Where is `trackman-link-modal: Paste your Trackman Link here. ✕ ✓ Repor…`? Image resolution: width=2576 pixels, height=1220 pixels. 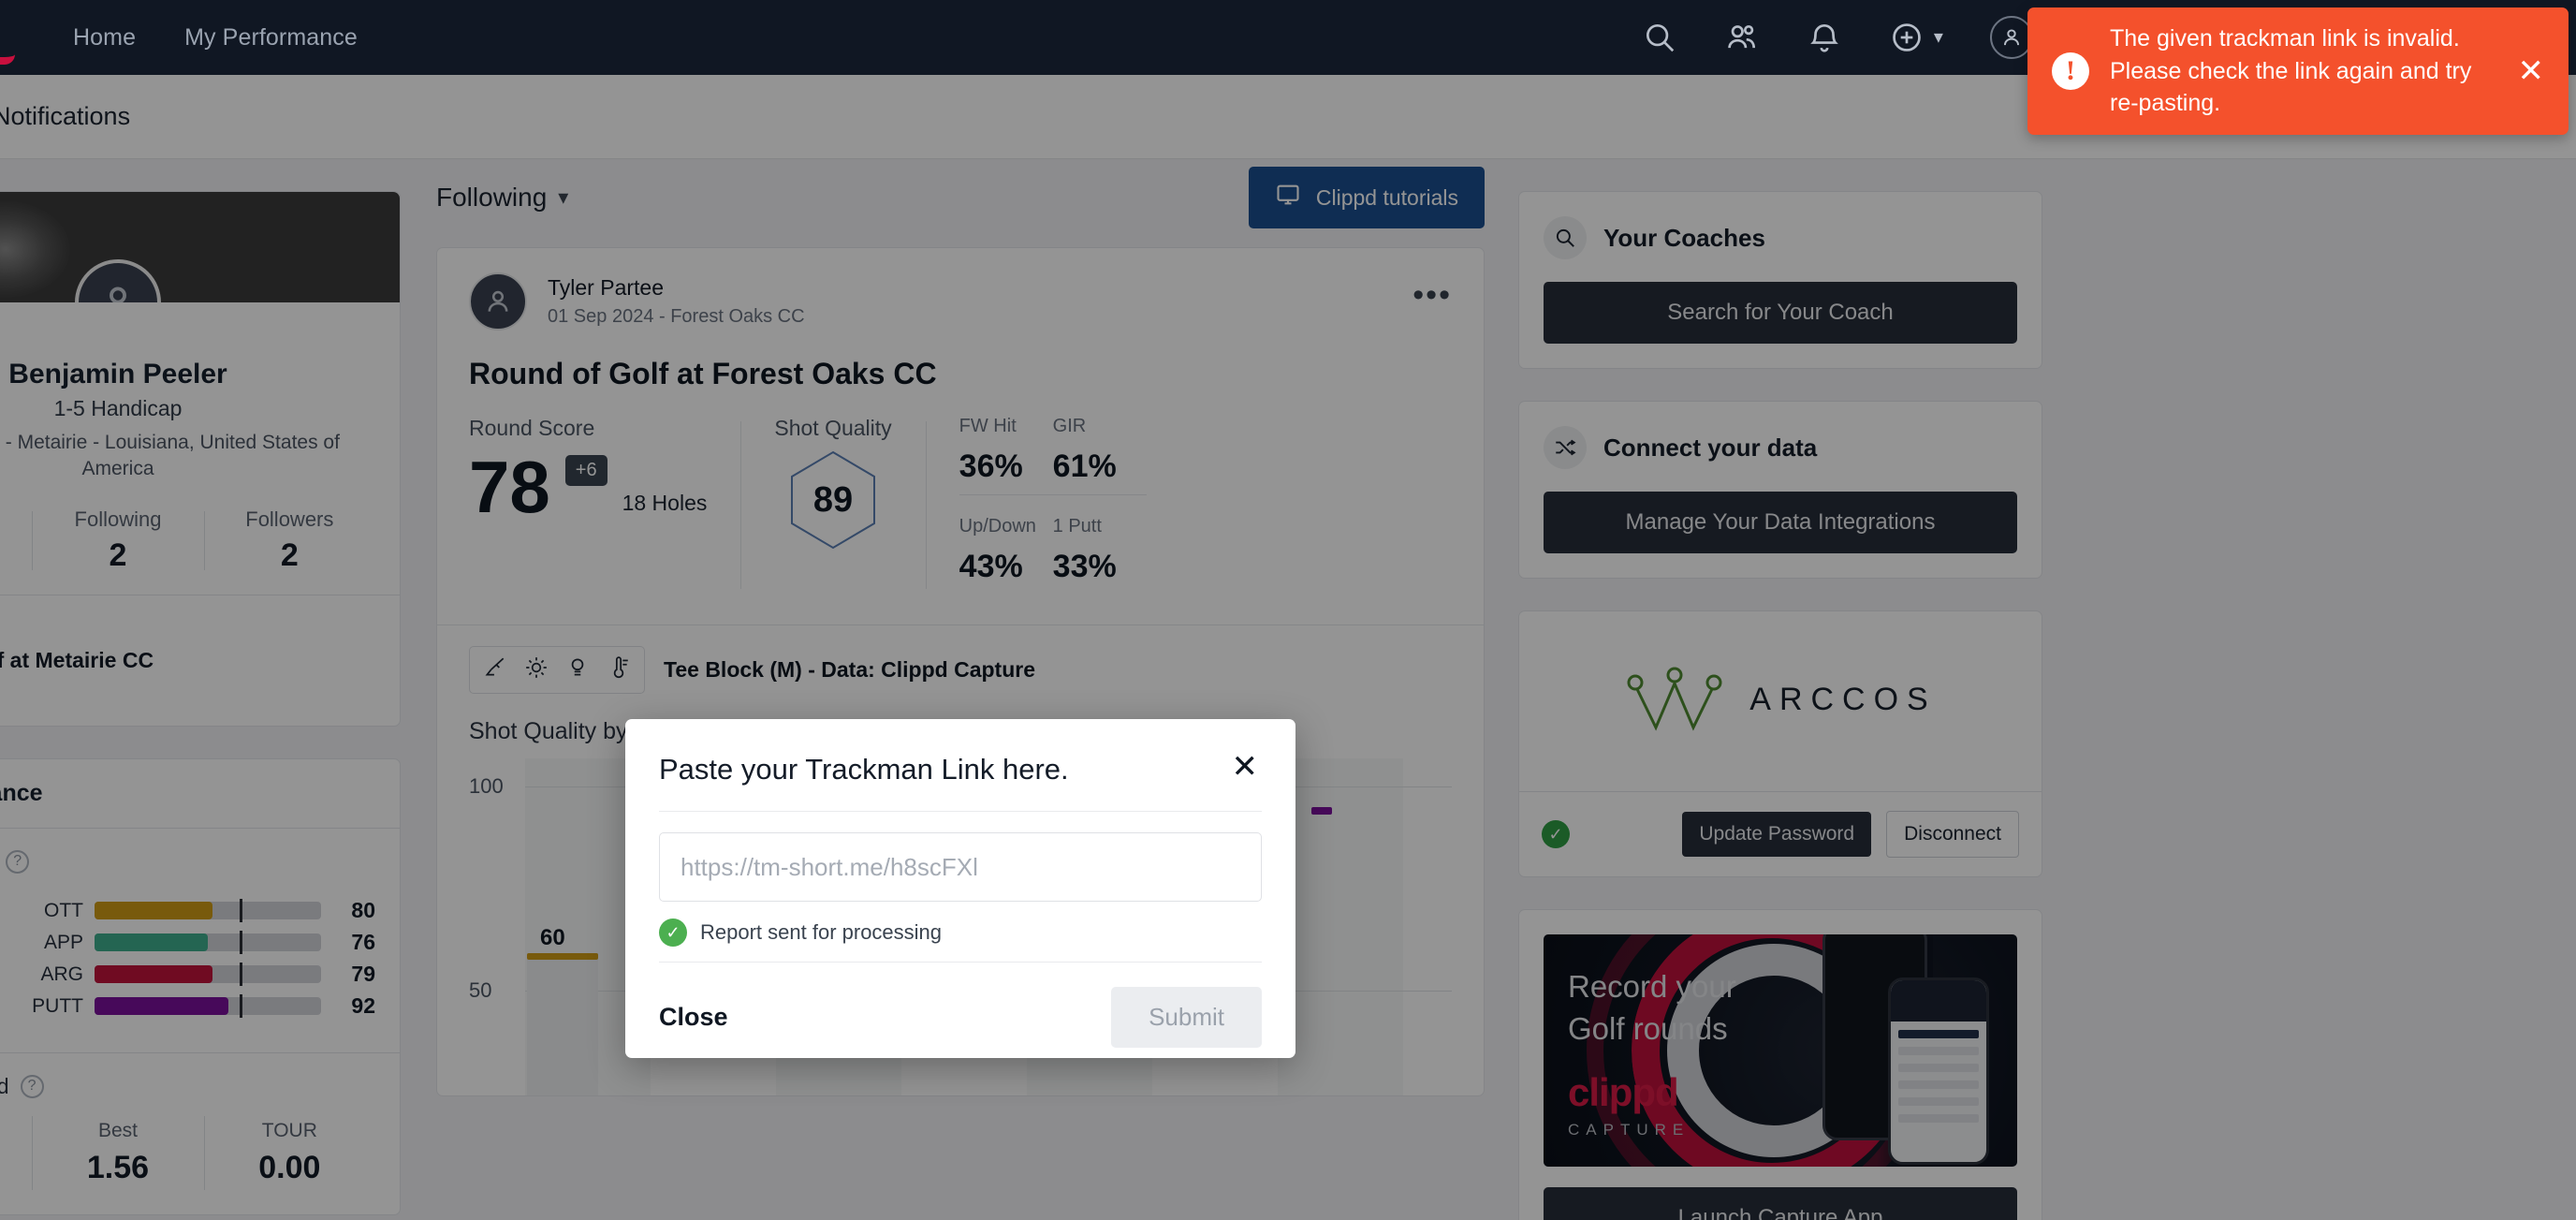
trackman-link-modal: Paste your Trackman Link here. ✕ ✓ Repor… is located at coordinates (960, 888).